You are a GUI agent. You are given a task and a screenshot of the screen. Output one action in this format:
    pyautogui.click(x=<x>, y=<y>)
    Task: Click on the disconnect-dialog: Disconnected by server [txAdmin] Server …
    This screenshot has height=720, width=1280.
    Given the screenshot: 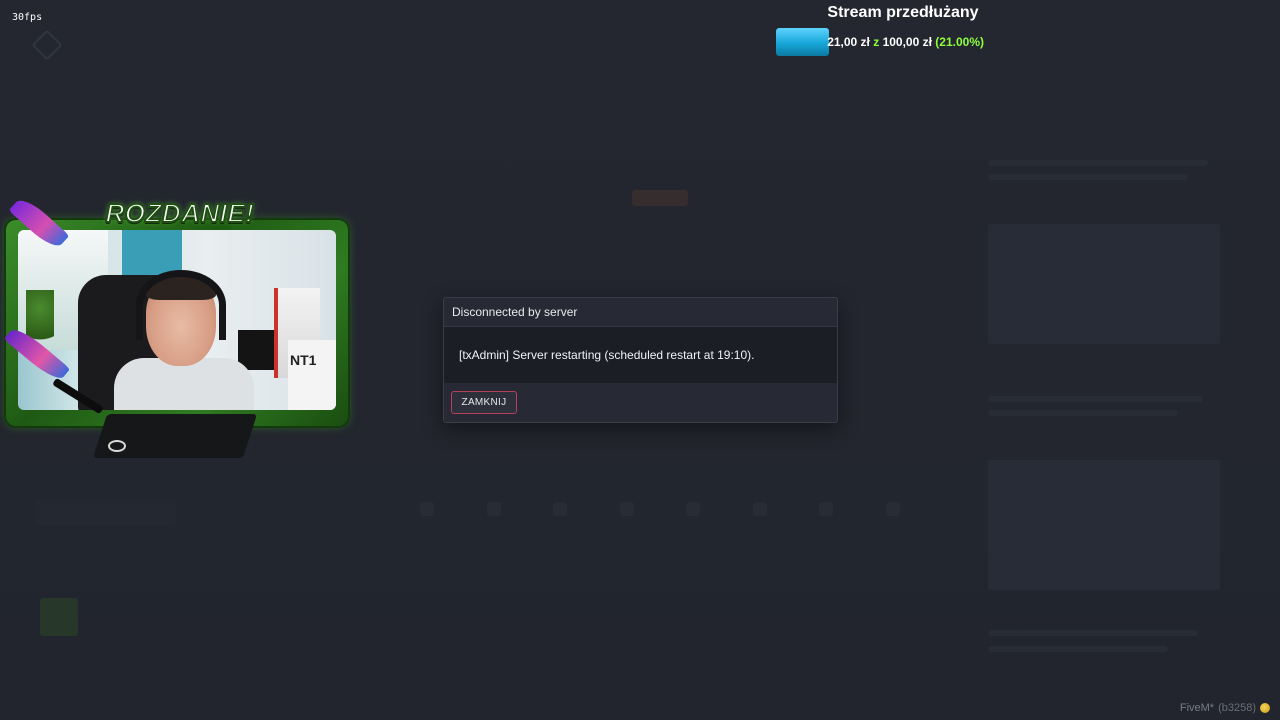 What is the action you would take?
    pyautogui.click(x=640, y=360)
    